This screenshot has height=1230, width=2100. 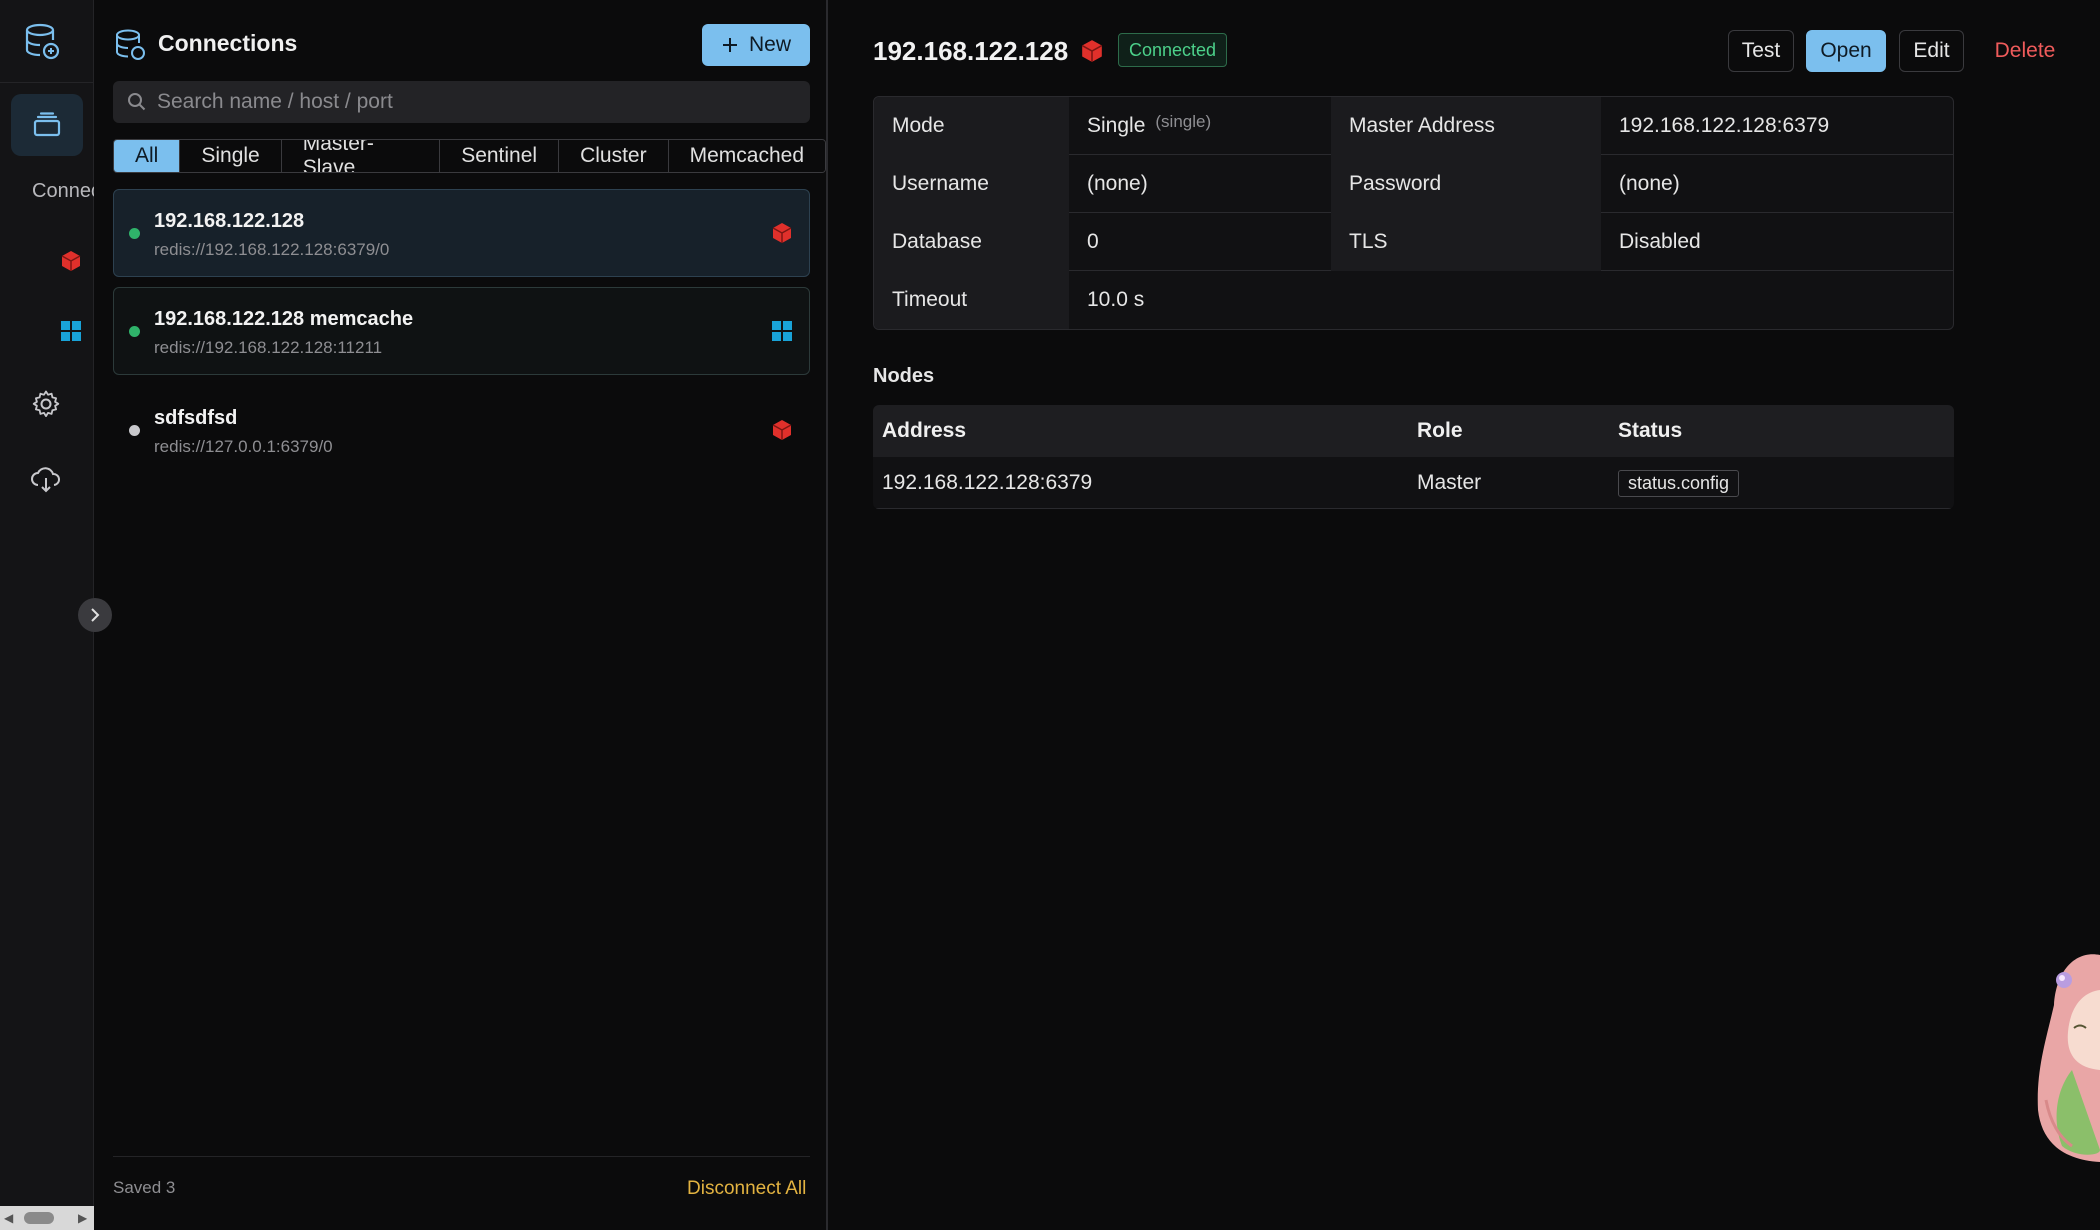 I want to click on chevron-right-icon, so click(x=95, y=615).